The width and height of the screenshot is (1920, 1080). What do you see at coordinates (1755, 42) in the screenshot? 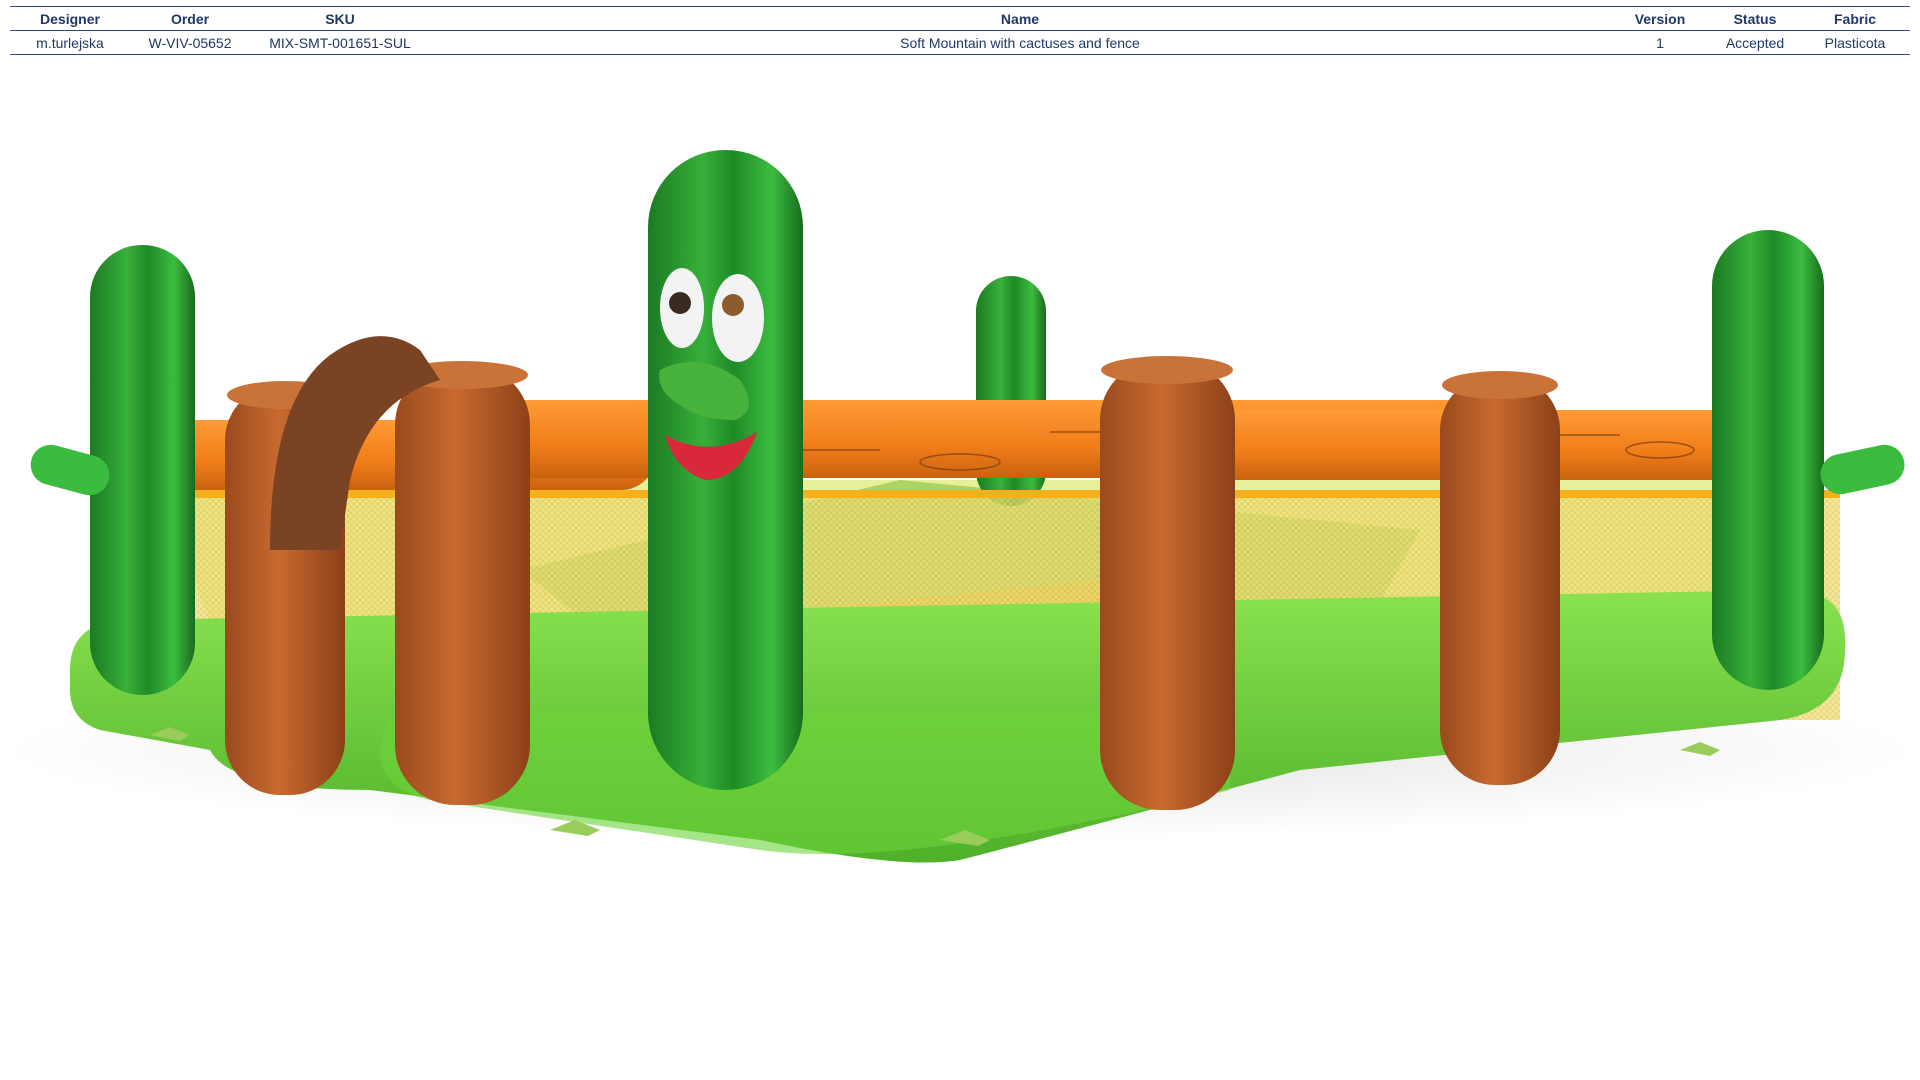
I see `cell-status: Accepted` at bounding box center [1755, 42].